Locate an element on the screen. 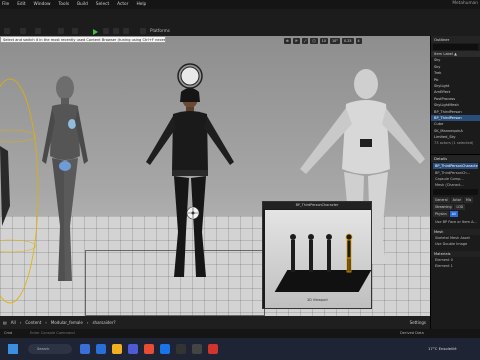 Image resolution: width=480 pixels, height=360 pixels. preview-scene: 3D Viewport is located at coordinates (318, 259).